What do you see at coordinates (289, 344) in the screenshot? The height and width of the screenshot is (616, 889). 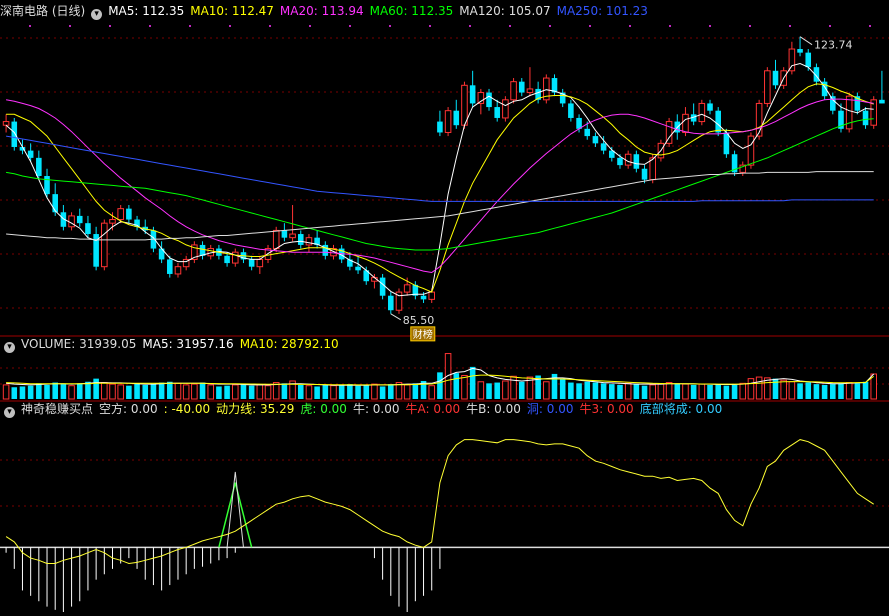 I see `volume-legend-item: MA10: 28792.10` at bounding box center [289, 344].